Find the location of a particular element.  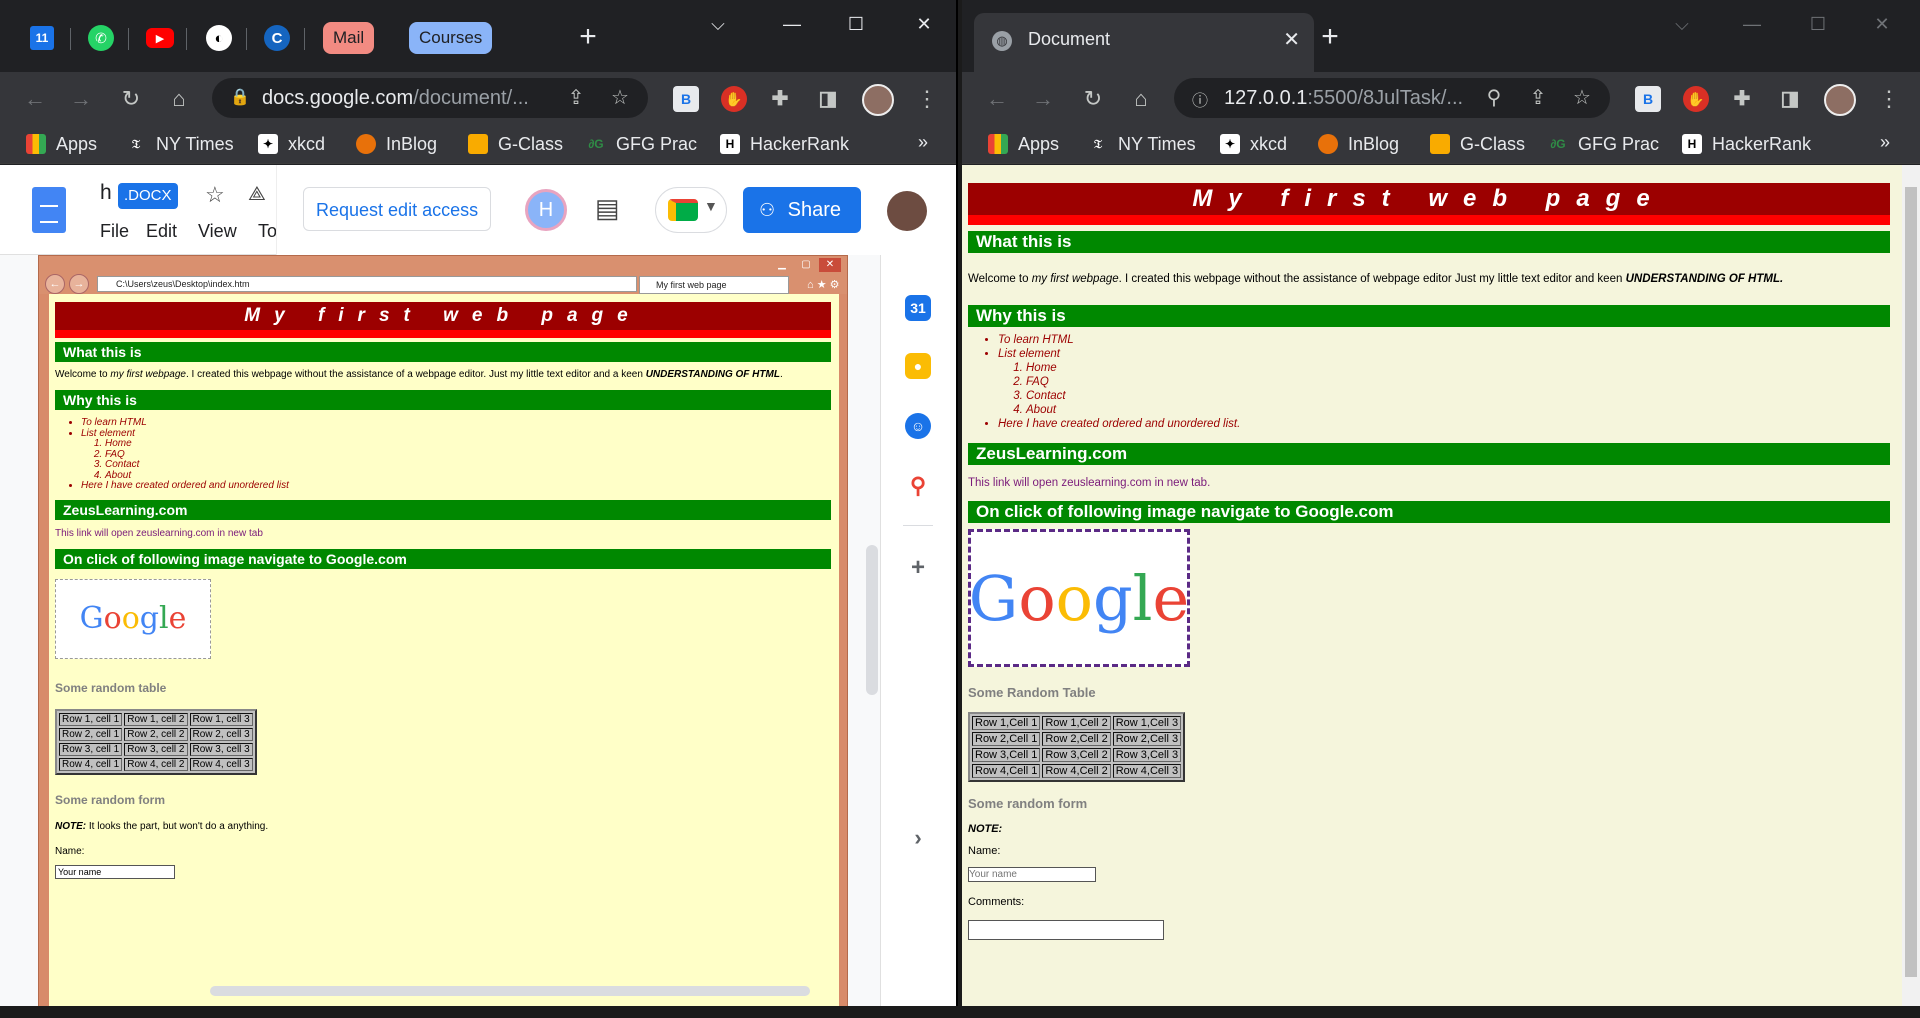

calendar-icon: 31 is located at coordinates (918, 308).